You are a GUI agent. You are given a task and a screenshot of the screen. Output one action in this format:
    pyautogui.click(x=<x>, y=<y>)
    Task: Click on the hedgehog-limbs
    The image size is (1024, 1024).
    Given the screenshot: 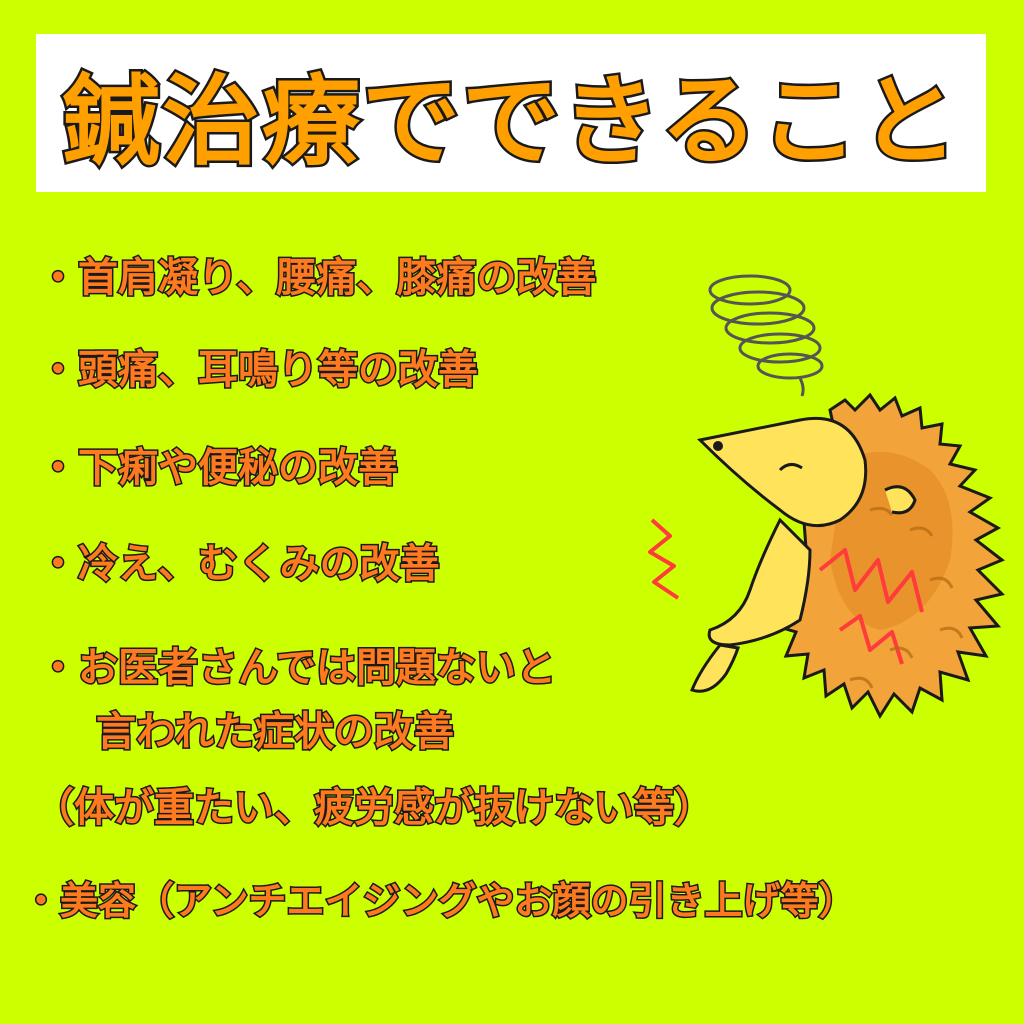 What is the action you would take?
    pyautogui.click(x=751, y=605)
    